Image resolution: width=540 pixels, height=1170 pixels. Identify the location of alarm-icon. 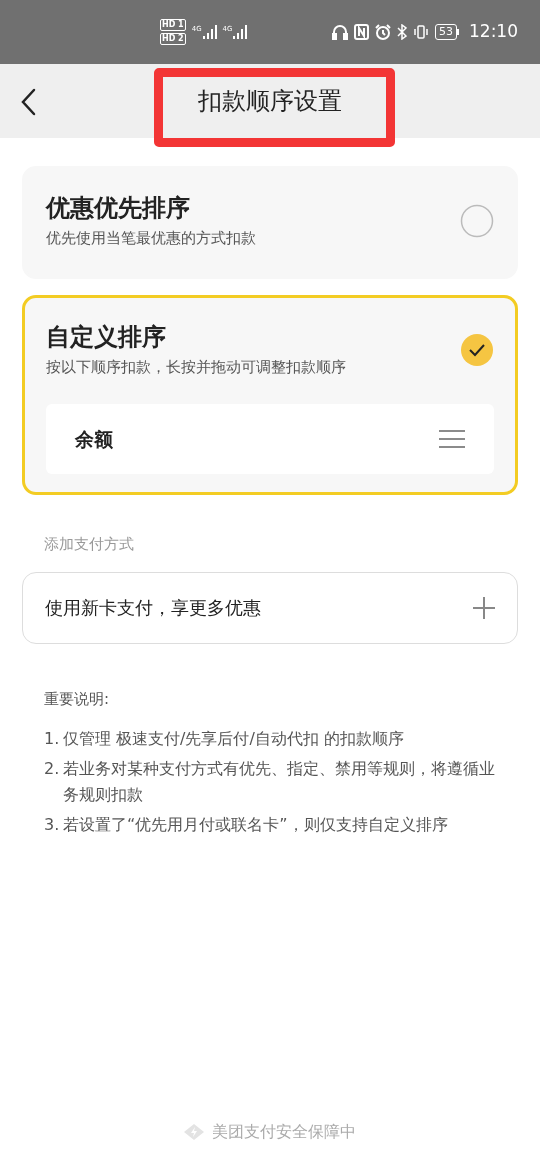
(383, 32).